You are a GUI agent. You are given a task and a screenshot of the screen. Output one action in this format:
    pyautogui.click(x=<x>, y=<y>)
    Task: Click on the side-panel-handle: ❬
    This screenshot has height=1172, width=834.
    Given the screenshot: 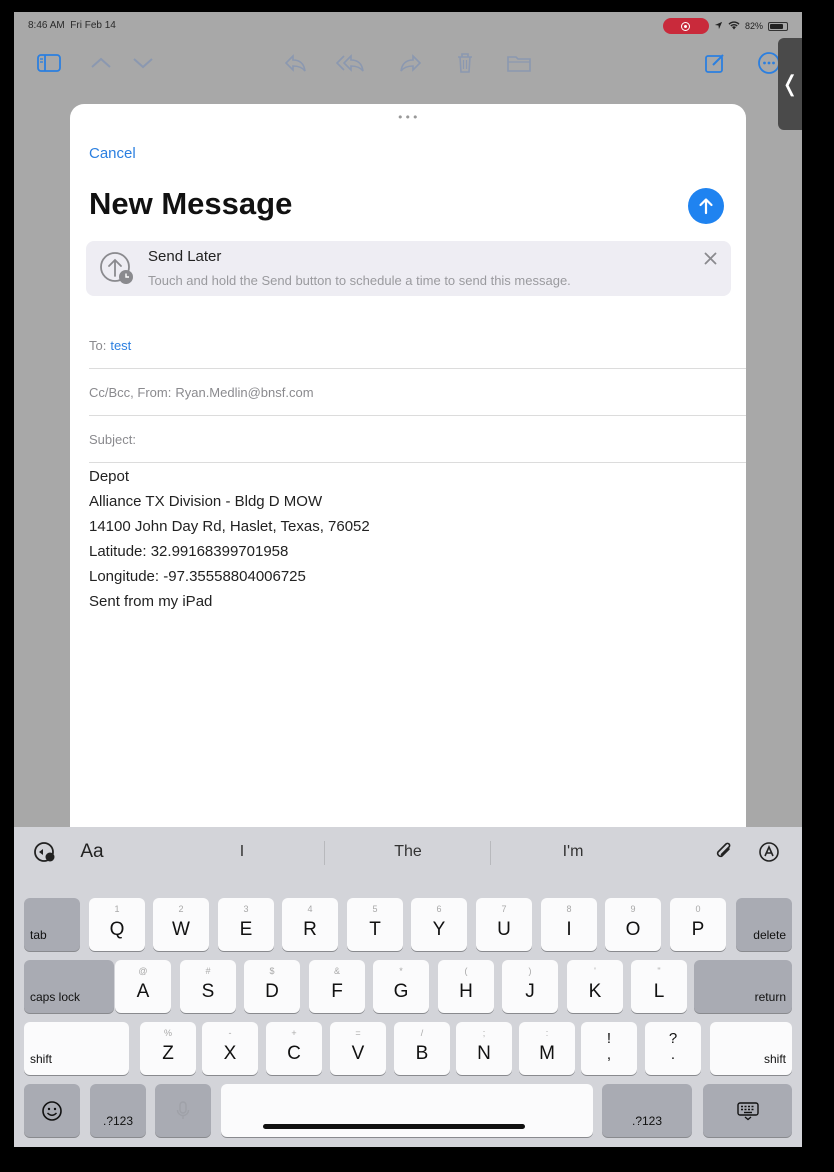 What is the action you would take?
    pyautogui.click(x=790, y=84)
    